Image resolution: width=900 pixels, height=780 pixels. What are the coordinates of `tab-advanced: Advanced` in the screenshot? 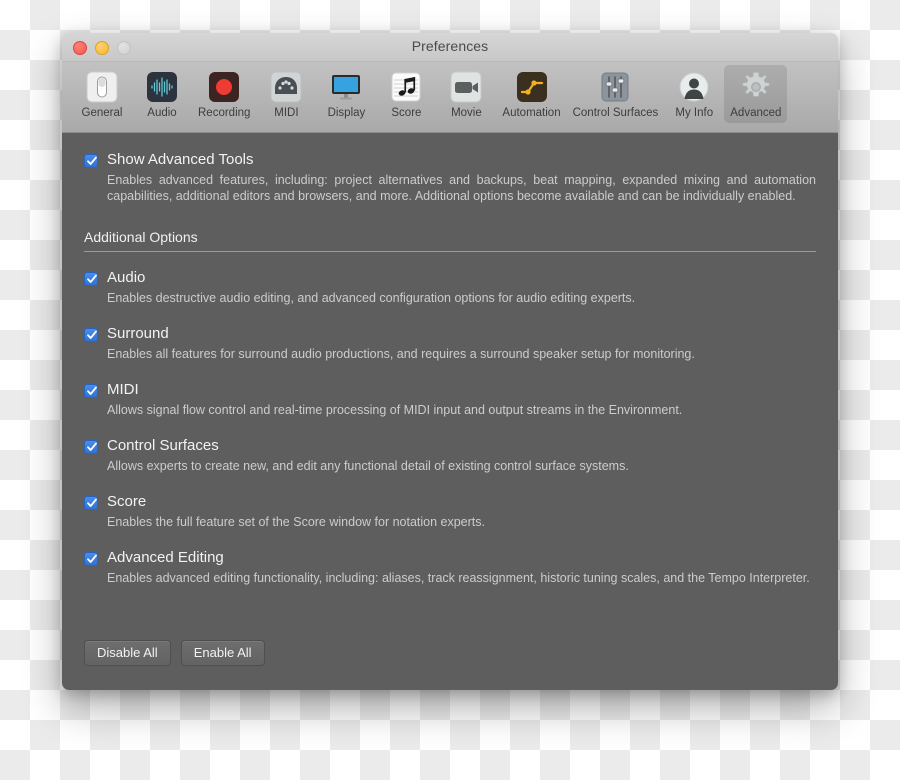 It's located at (756, 94).